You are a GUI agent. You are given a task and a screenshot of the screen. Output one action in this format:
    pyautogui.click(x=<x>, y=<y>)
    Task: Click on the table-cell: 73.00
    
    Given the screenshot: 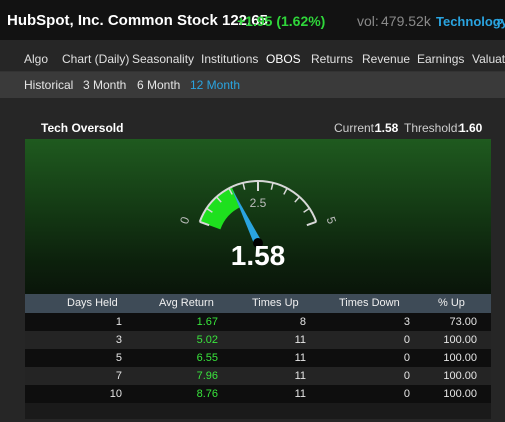 What is the action you would take?
    pyautogui.click(x=463, y=322)
    